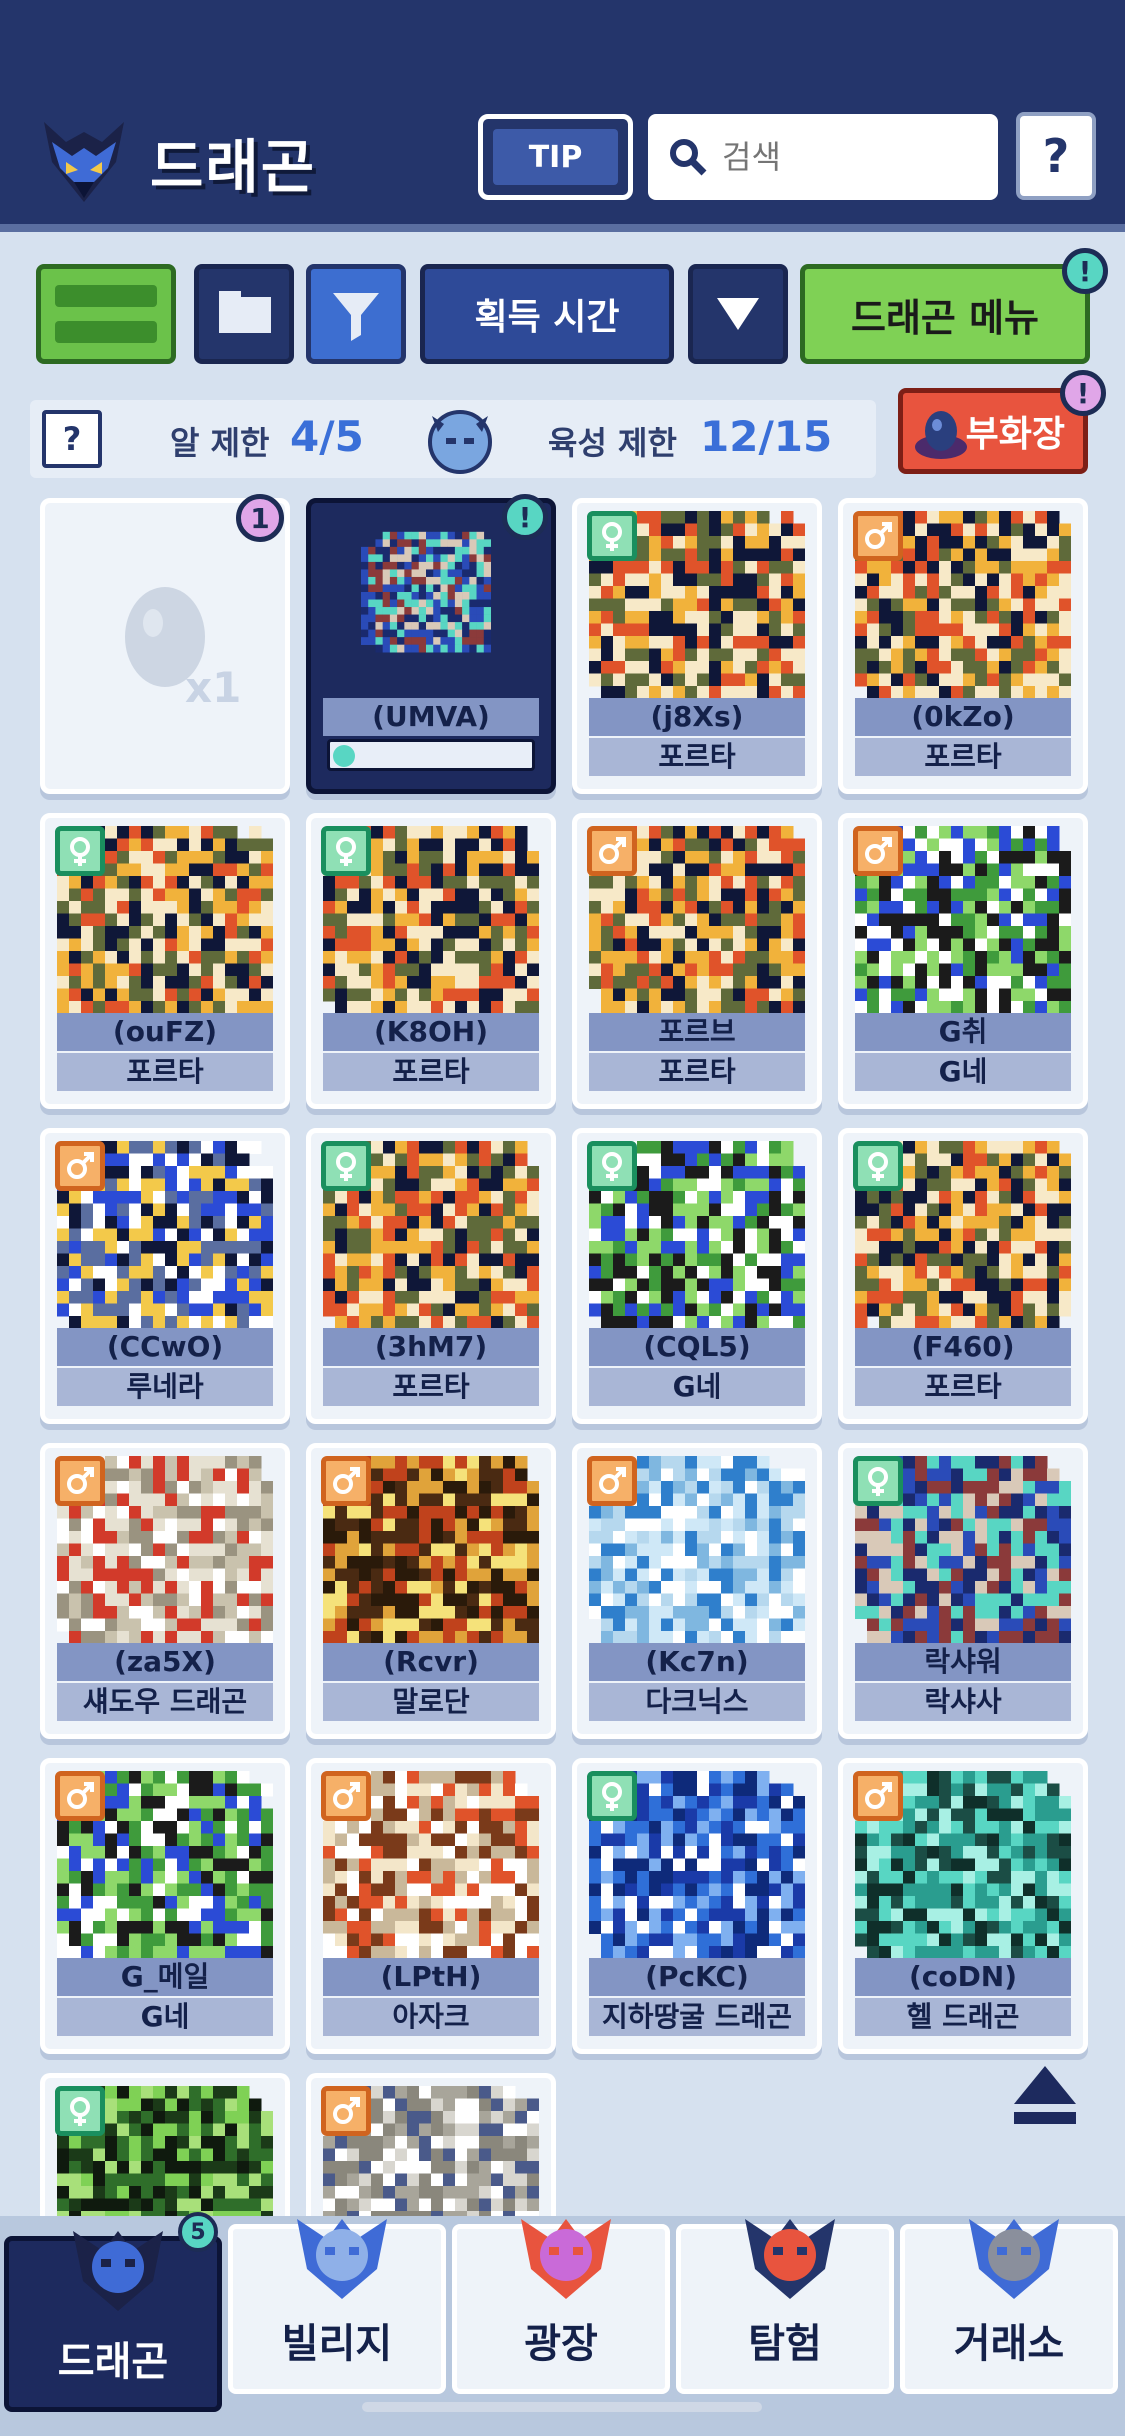 This screenshot has height=2436, width=1125. What do you see at coordinates (431, 2017) in the screenshot?
I see `dragon-species: 아자크` at bounding box center [431, 2017].